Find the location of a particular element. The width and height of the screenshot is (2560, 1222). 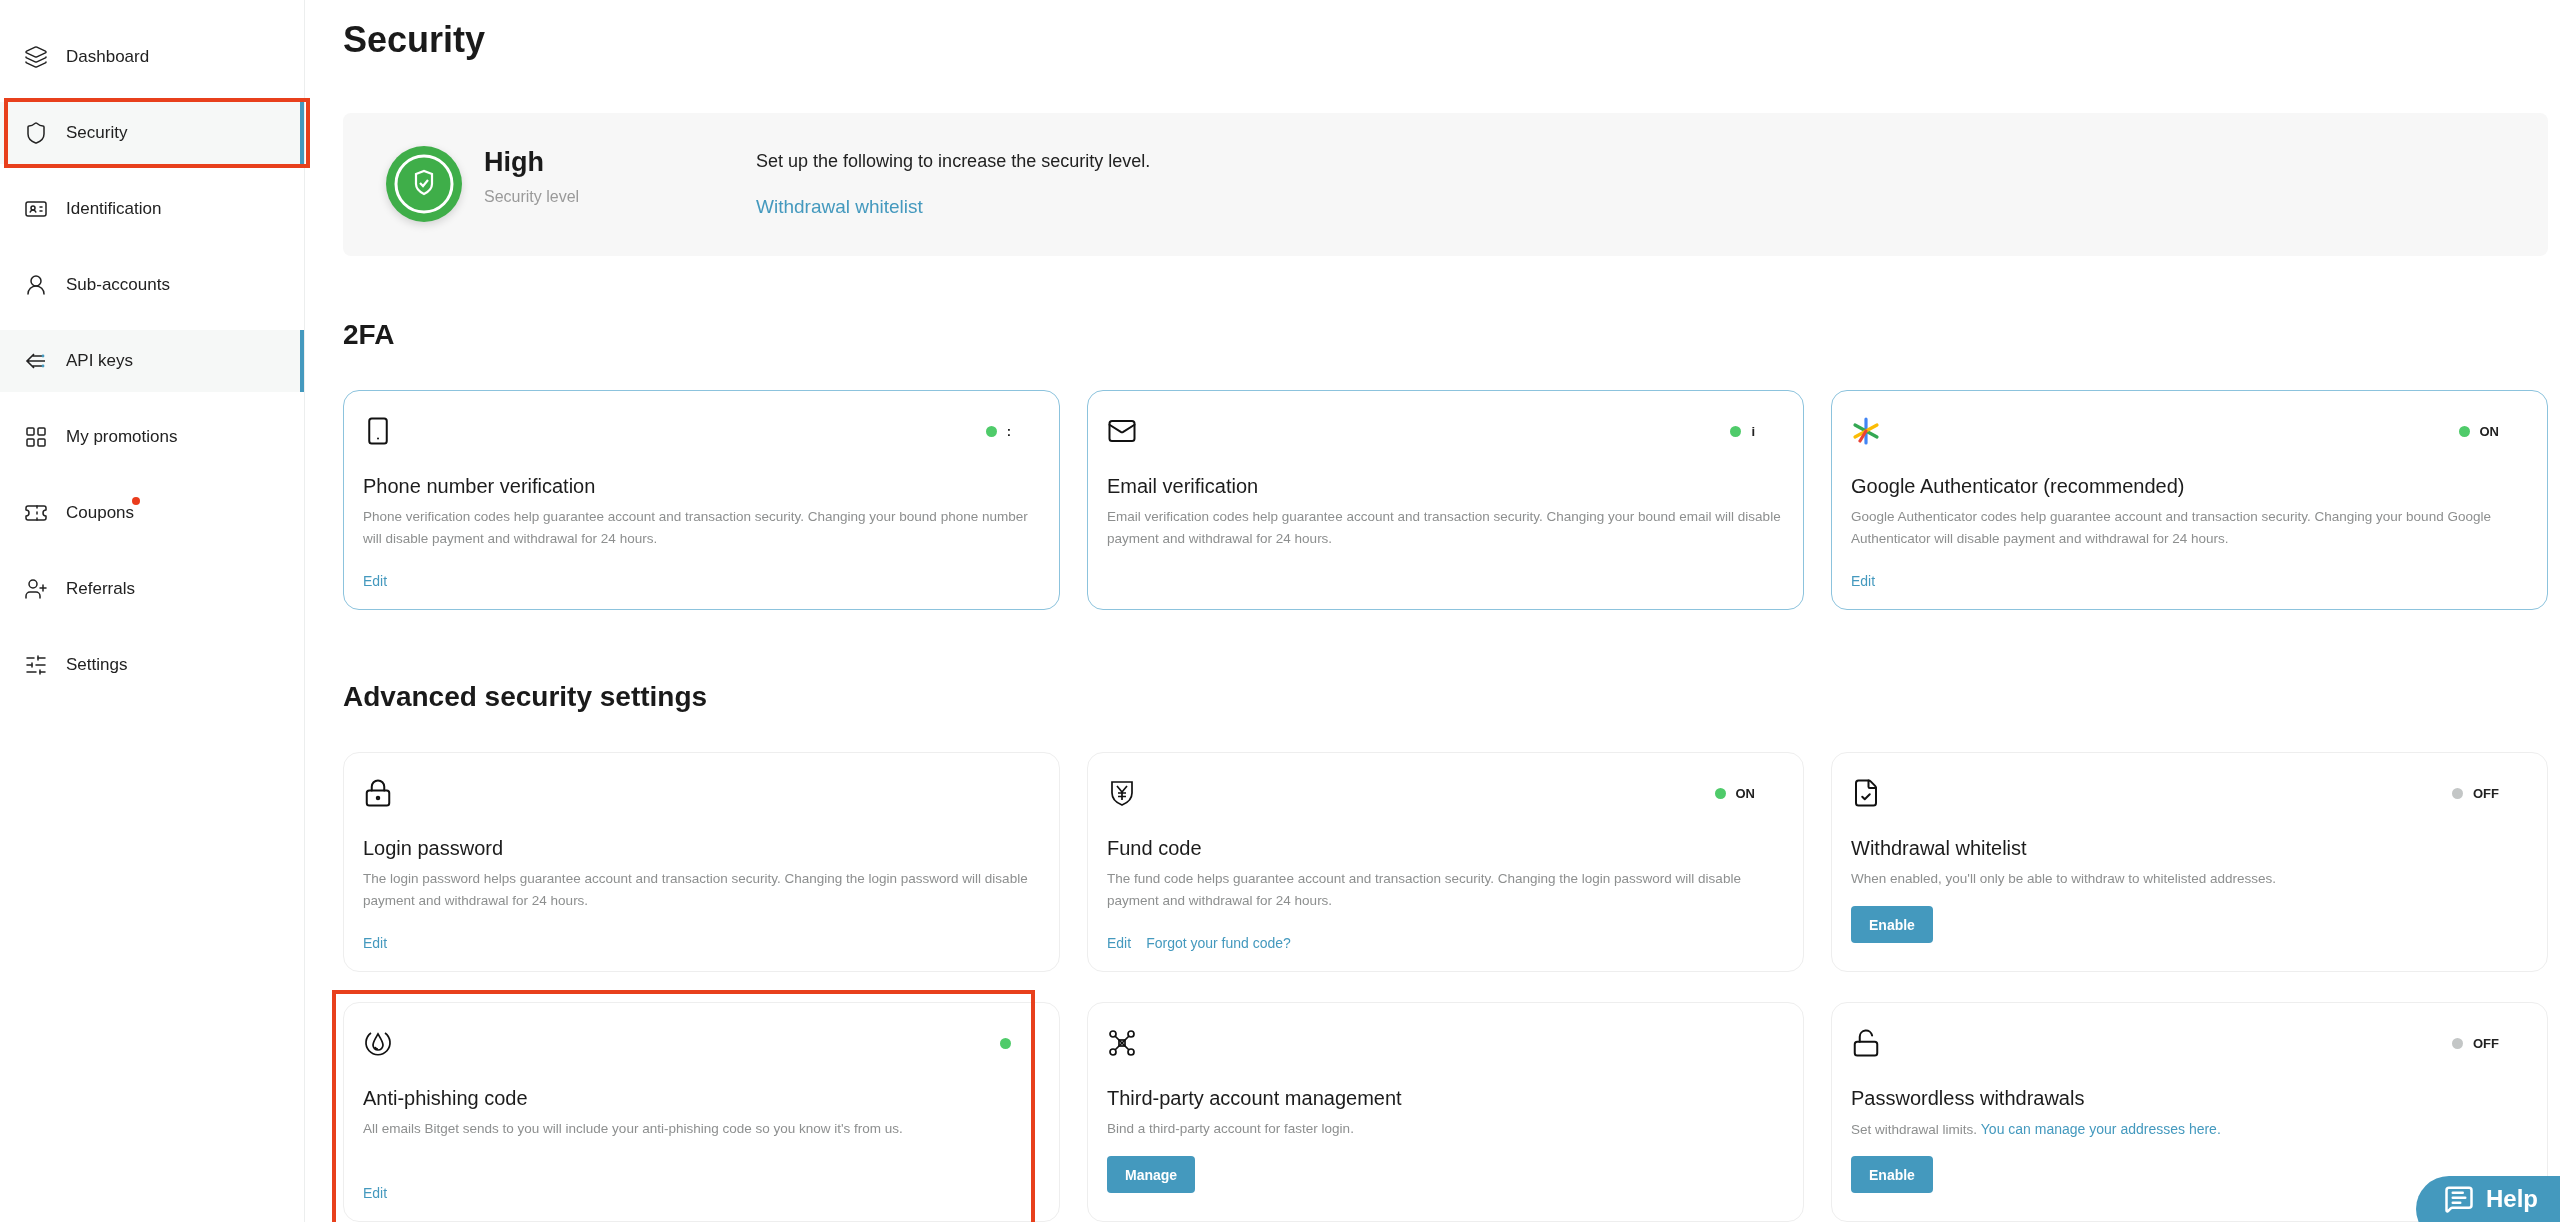

card-description: The login password helps guarantee account and transaction security. Changing the login password will disable payment and withdrawal for 24 hours. is located at coordinates (696, 890).